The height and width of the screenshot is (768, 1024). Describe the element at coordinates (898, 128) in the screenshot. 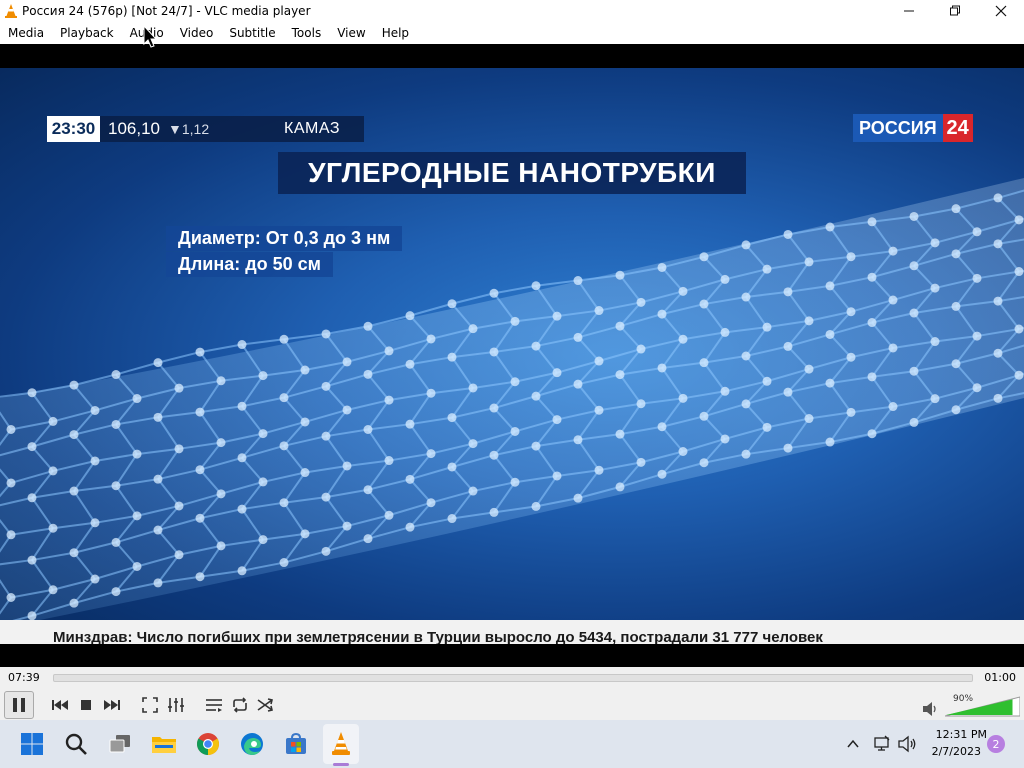

I see `channel-logo-word: РОССИЯ` at that location.